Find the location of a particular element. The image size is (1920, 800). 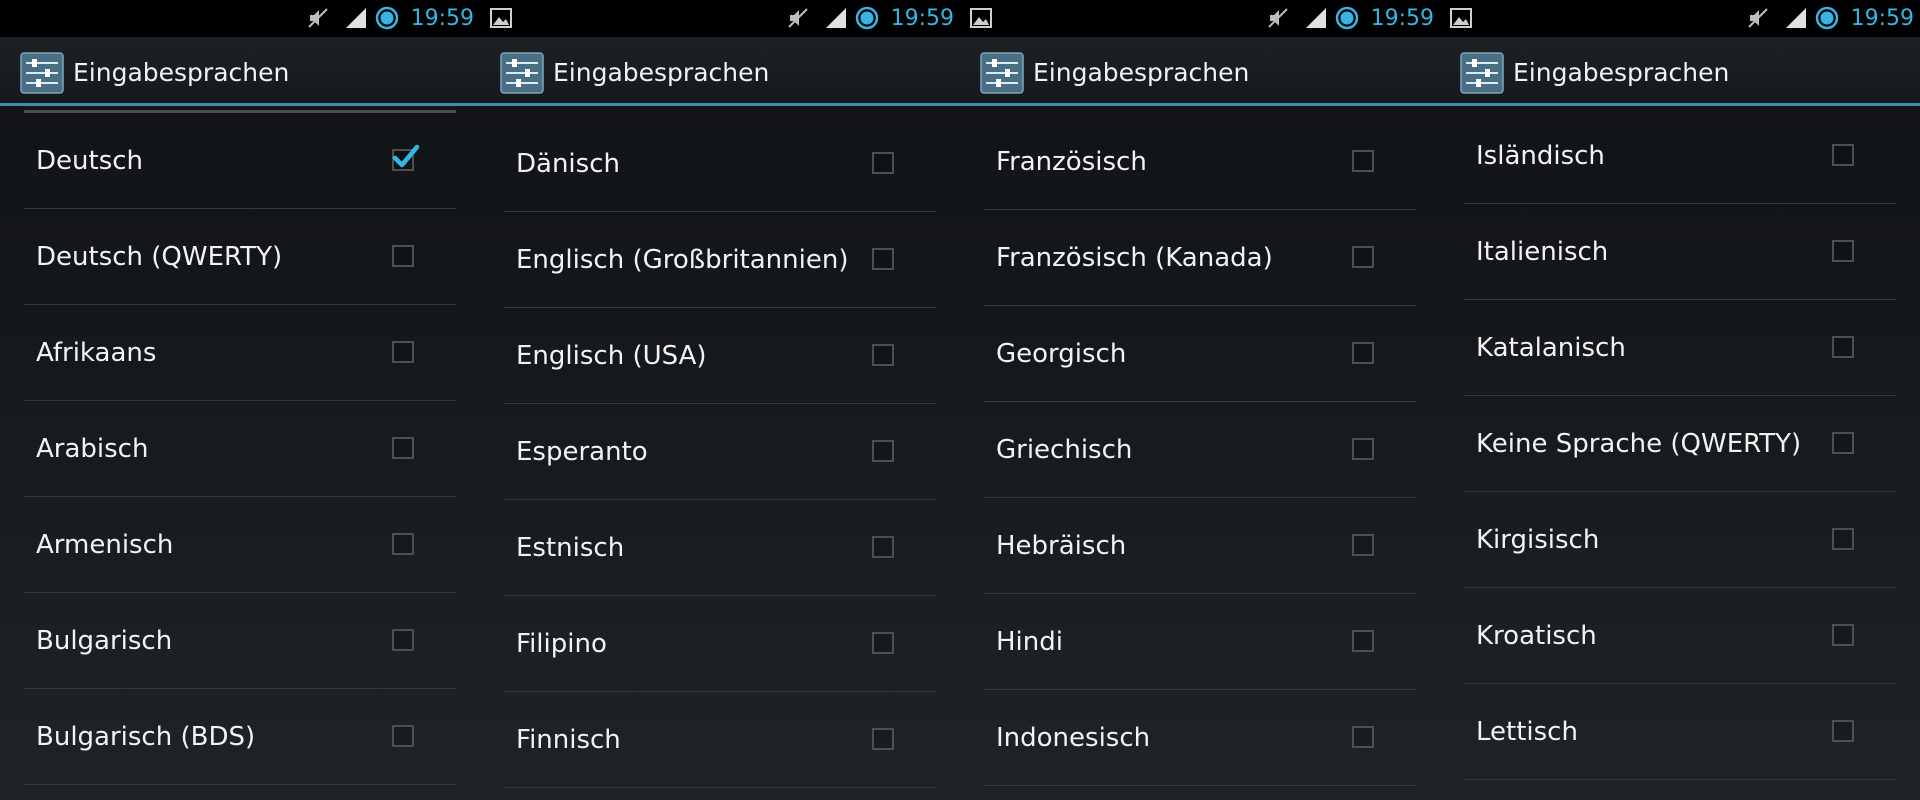

language-item: Kroatisch is located at coordinates (1680, 636).